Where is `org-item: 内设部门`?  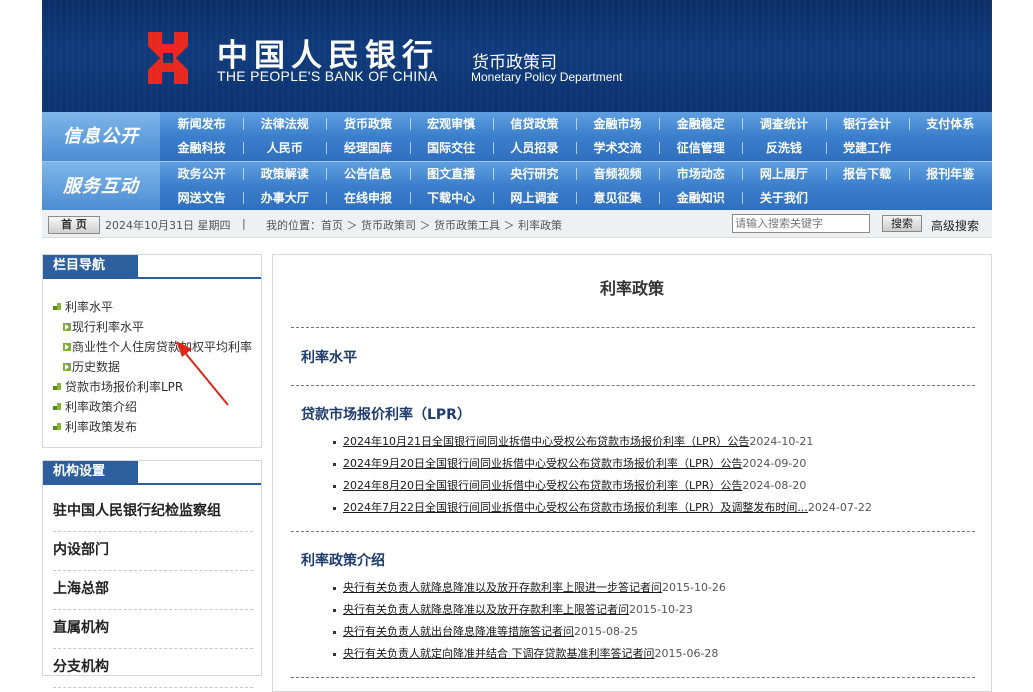 org-item: 内设部门 is located at coordinates (153, 551).